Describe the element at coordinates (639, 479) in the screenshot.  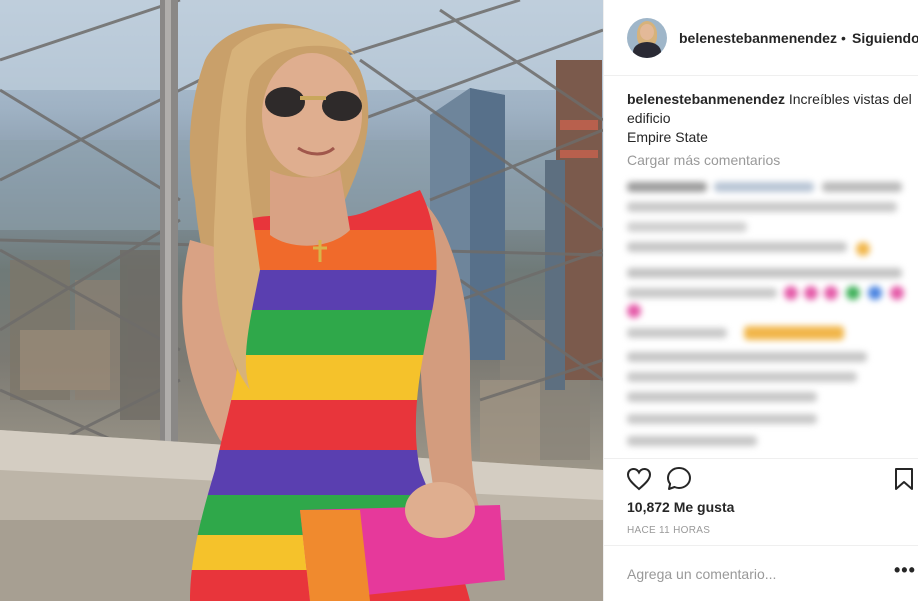
I see `heart-icon` at that location.